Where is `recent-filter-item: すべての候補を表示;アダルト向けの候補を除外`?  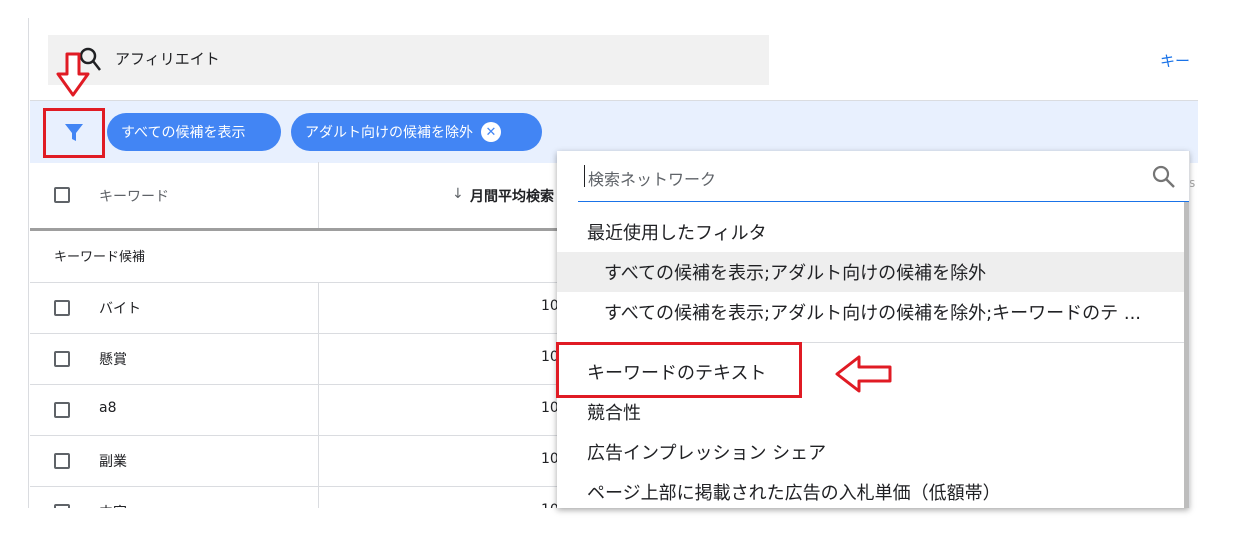
recent-filter-item: すべての候補を表示;アダルト向けの候補を除外 is located at coordinates (795, 272).